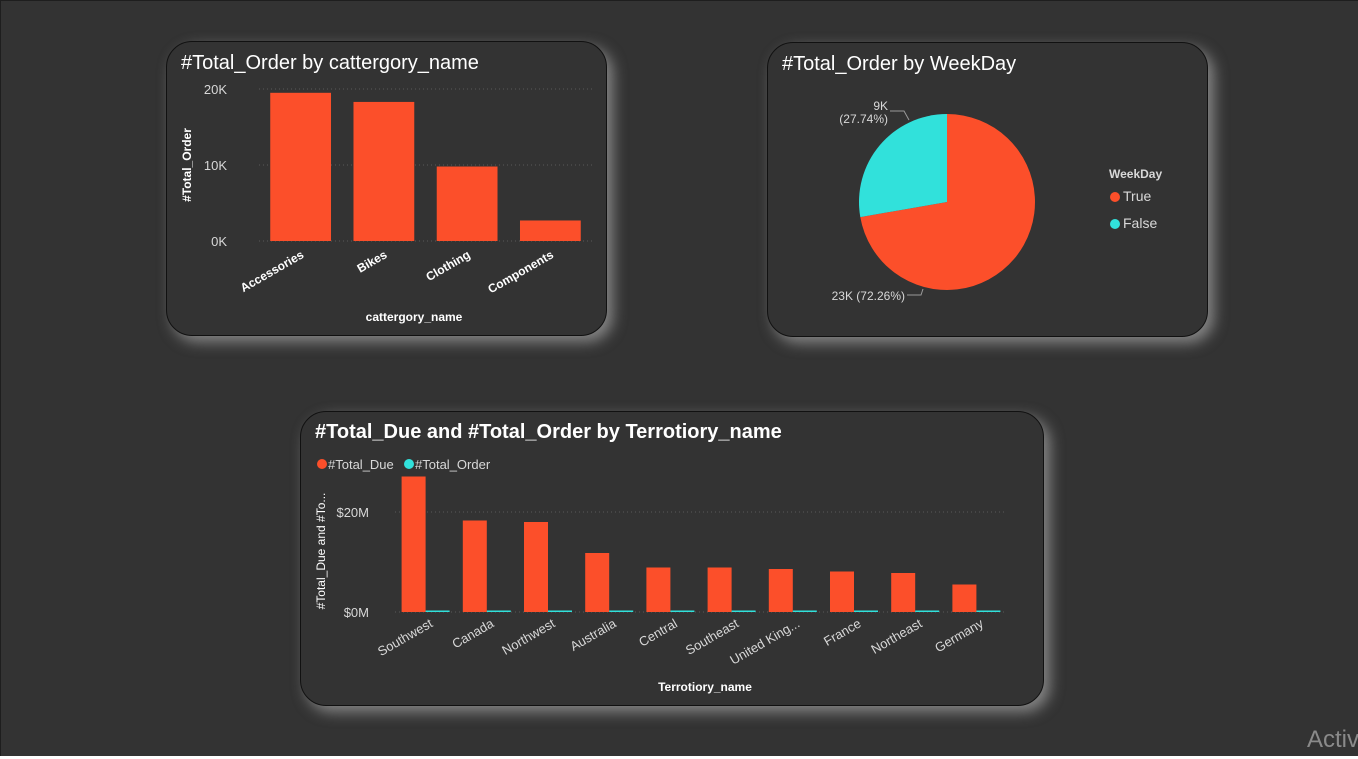 This screenshot has height=759, width=1358. What do you see at coordinates (356, 612) in the screenshot?
I see `y-tick-label: $0M` at bounding box center [356, 612].